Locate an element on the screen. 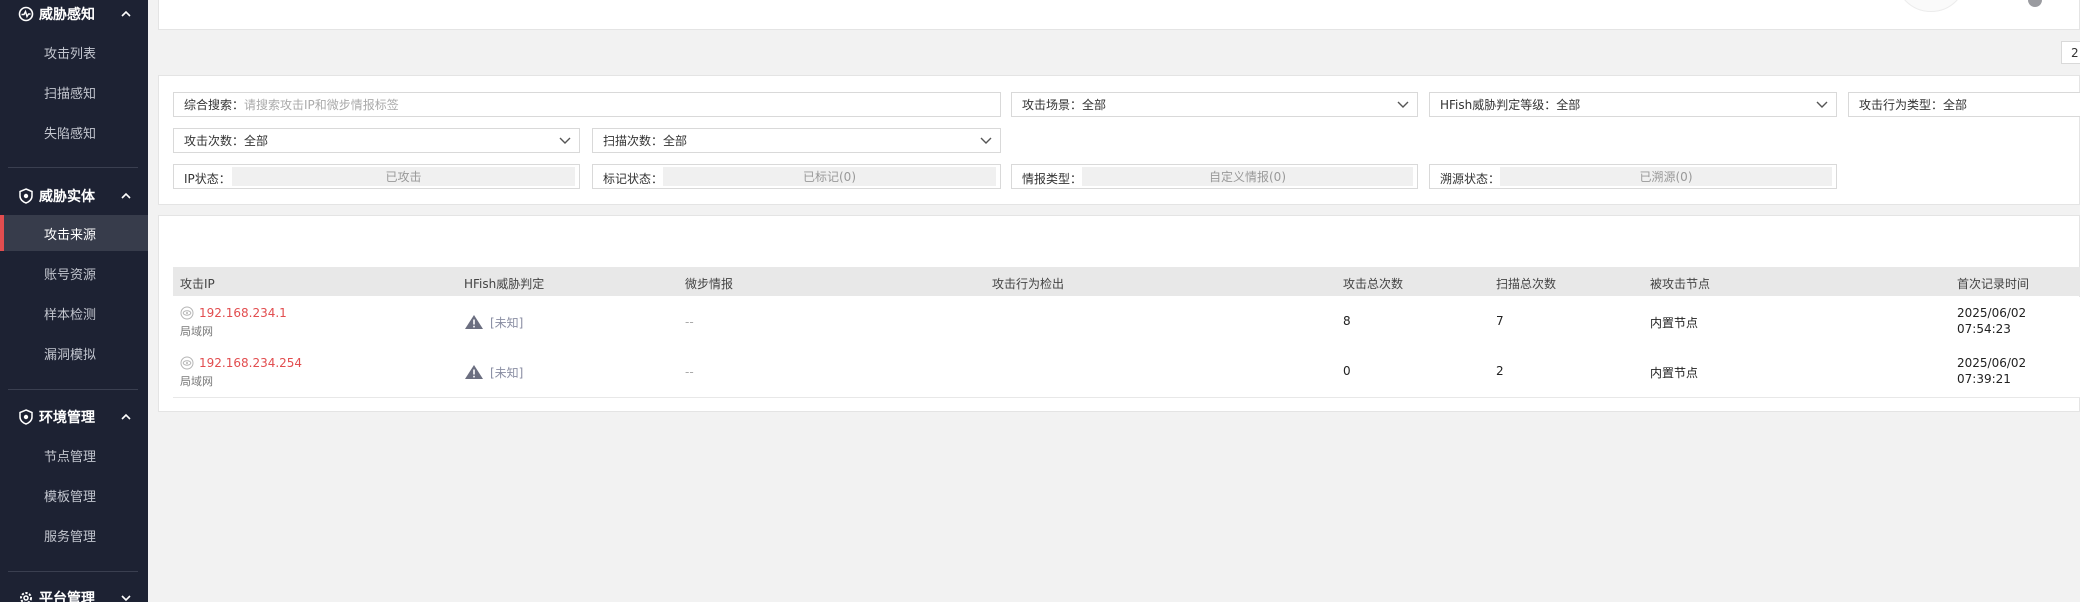 Image resolution: width=2080 pixels, height=602 pixels. mark-status-marked-toggle: 已标记(0) is located at coordinates (829, 176).